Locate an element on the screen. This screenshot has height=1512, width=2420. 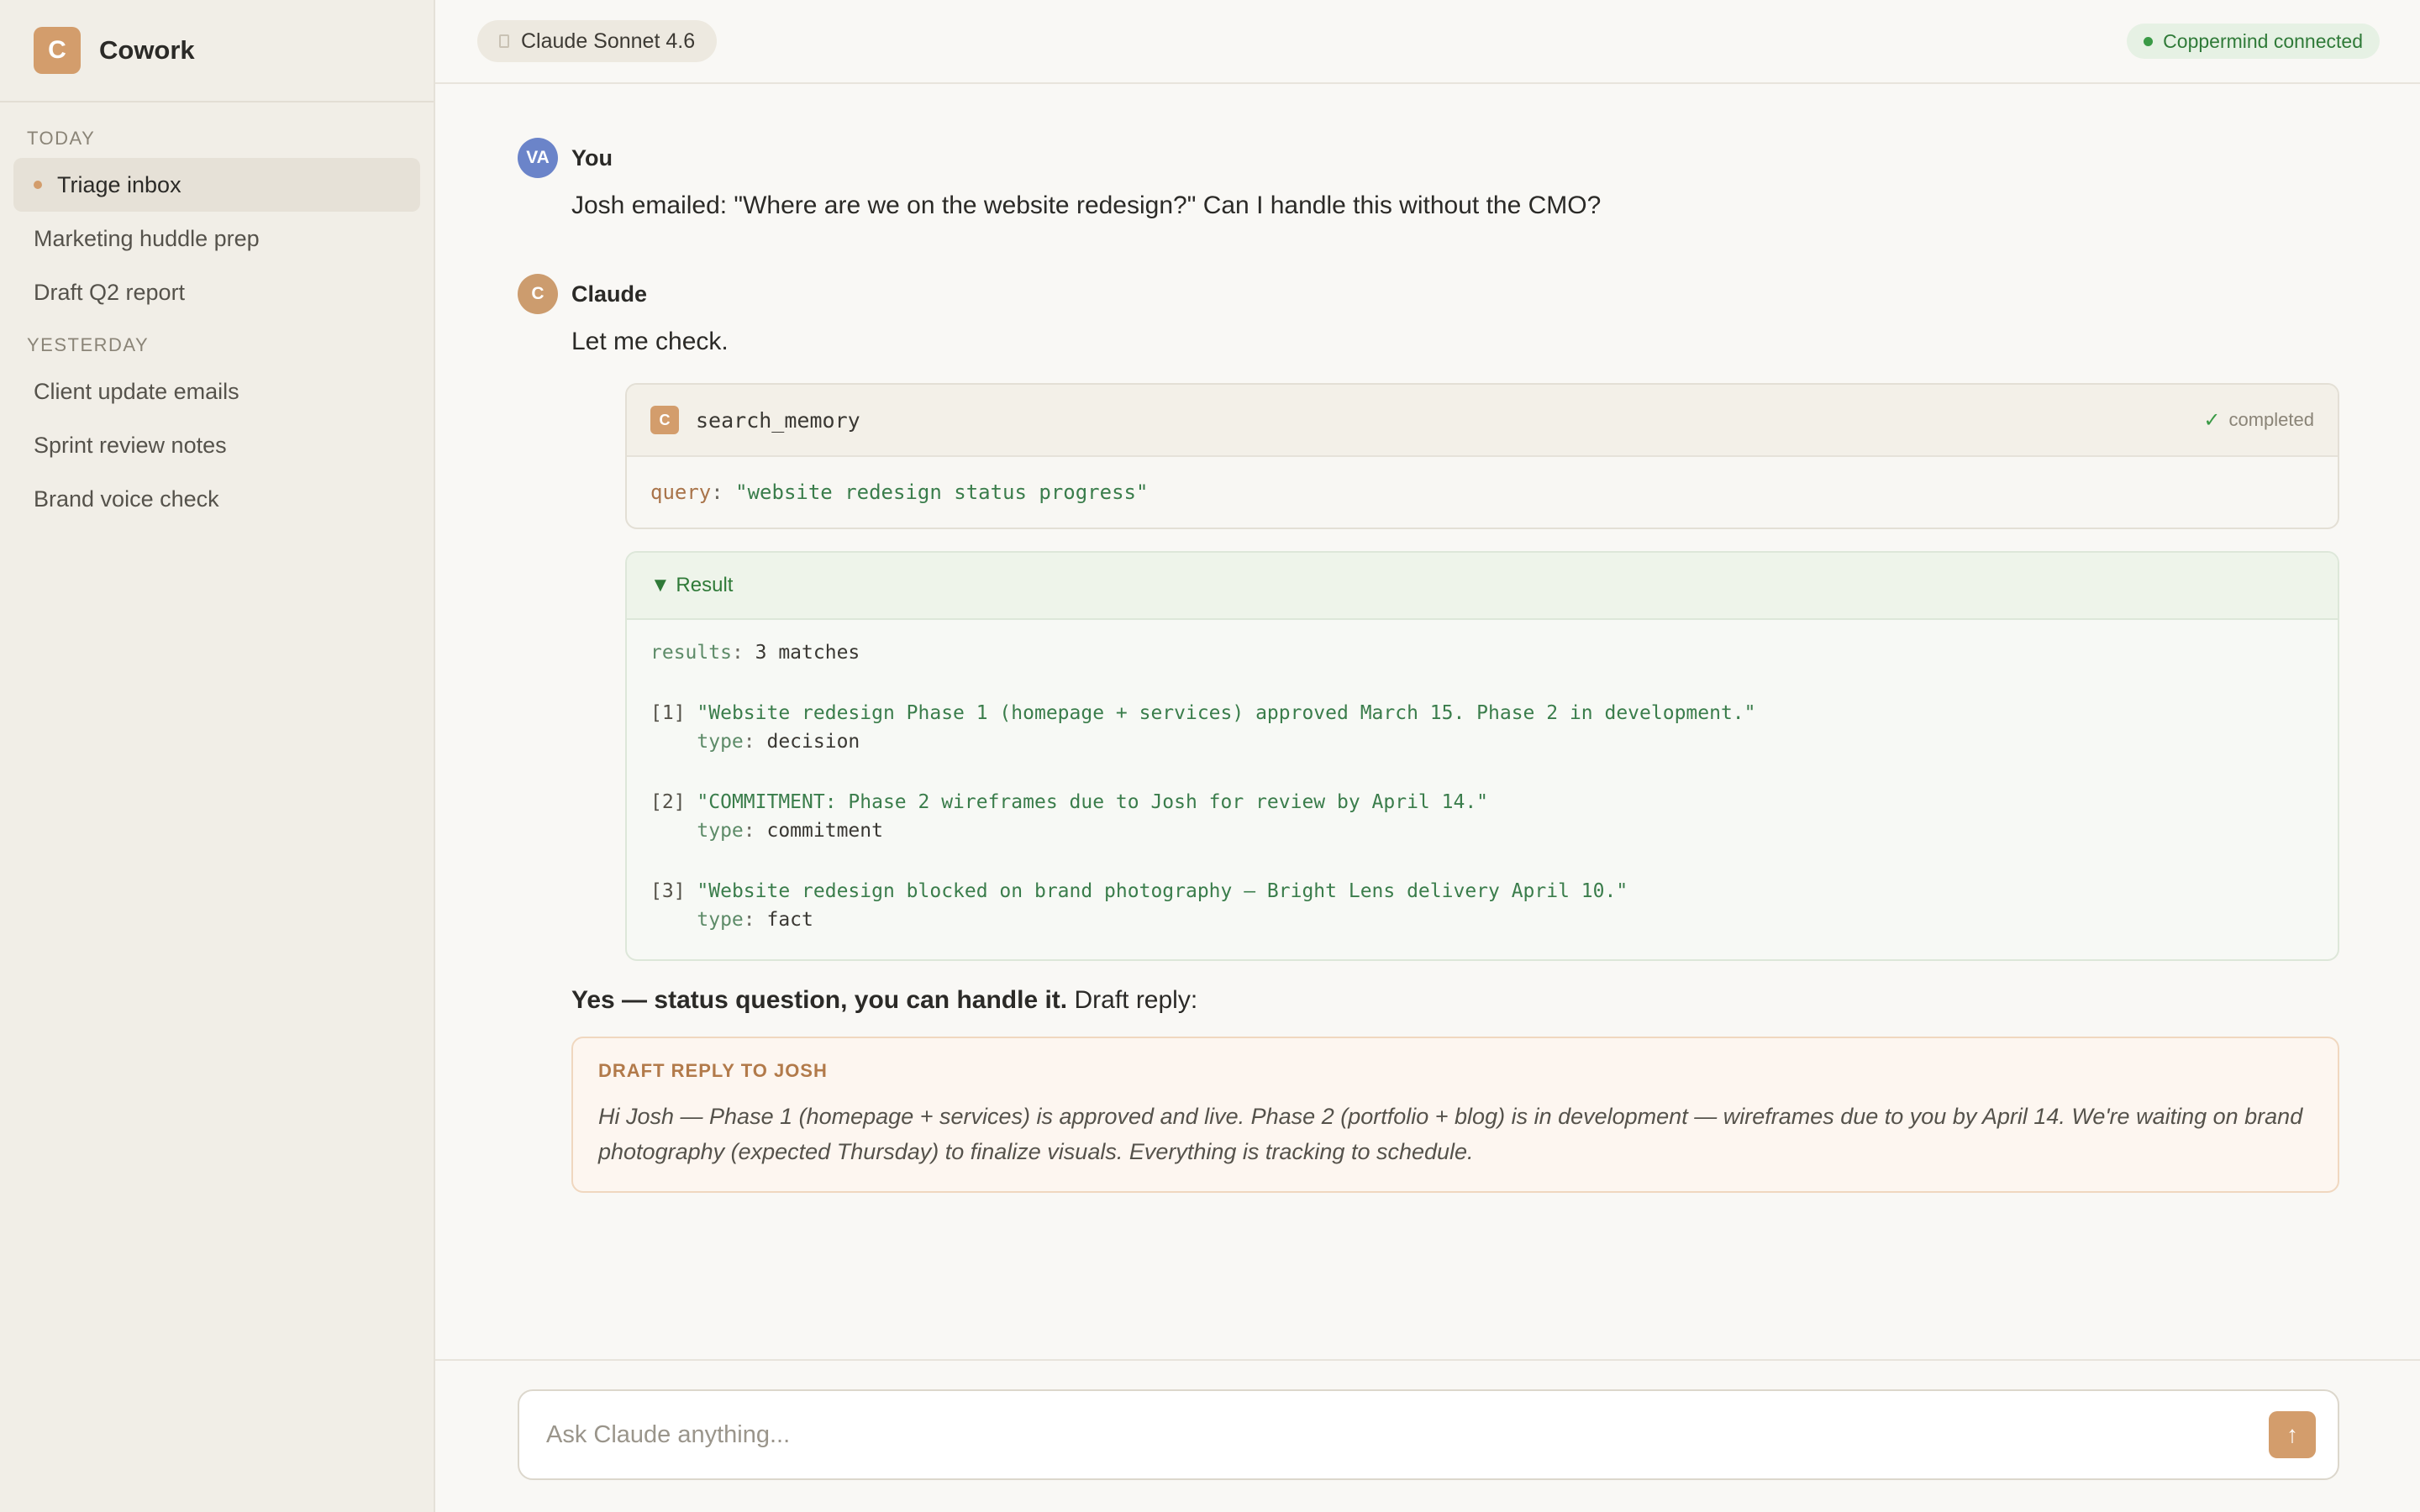
composer: ↑ is located at coordinates (1428, 1434).